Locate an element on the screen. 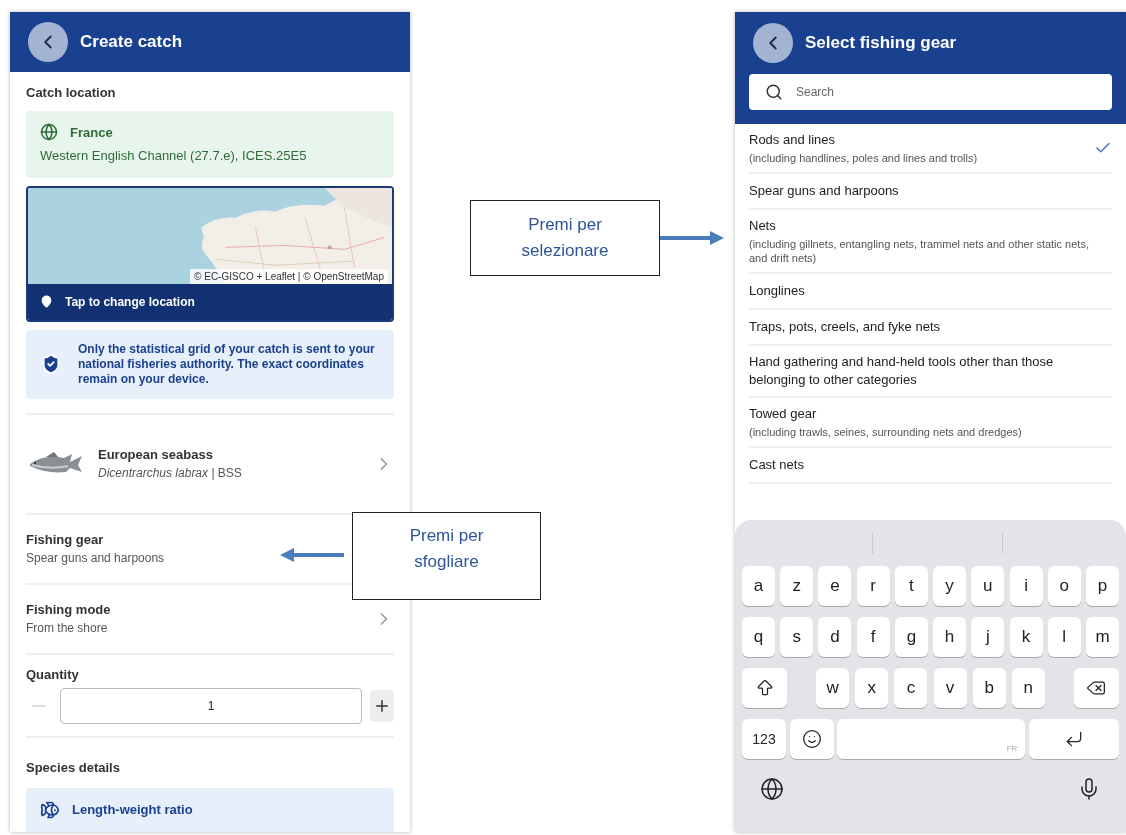 The width and height of the screenshot is (1126, 835). shift-key is located at coordinates (764, 688).